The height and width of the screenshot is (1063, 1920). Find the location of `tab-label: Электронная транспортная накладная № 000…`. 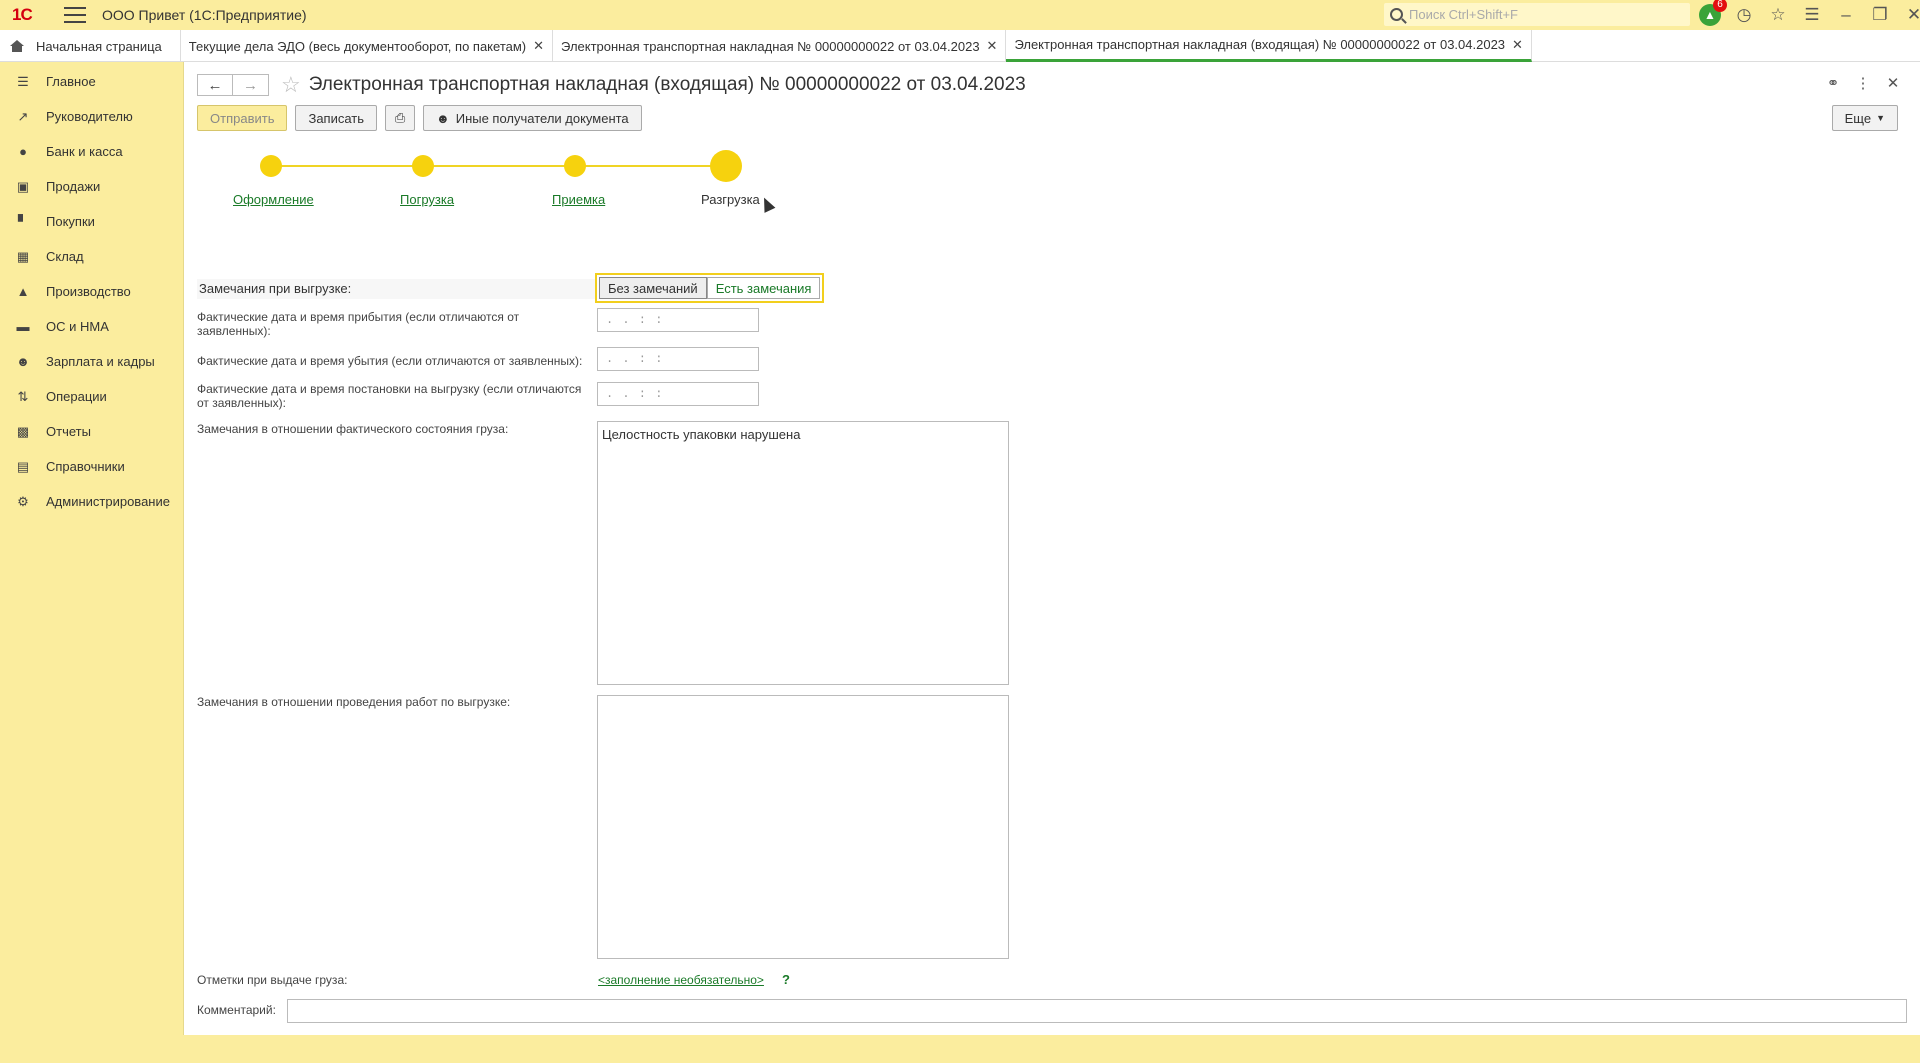

tab-label: Электронная транспортная накладная № 000… is located at coordinates (770, 46).